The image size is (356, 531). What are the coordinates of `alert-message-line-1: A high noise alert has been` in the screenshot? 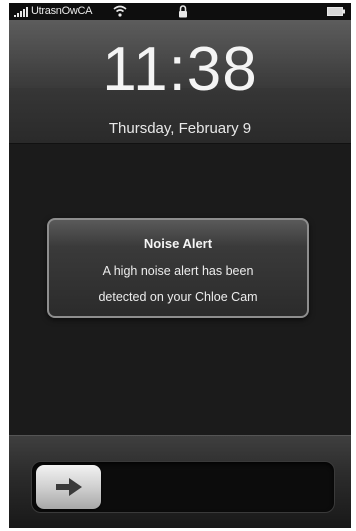 It's located at (178, 271).